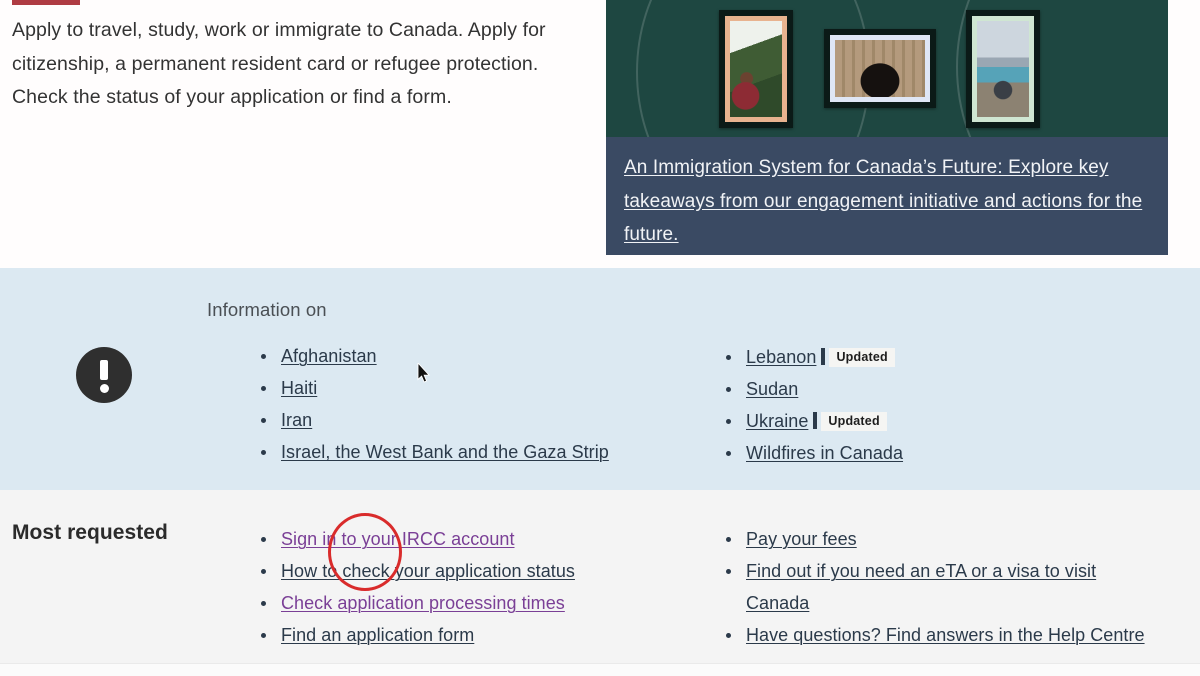 Image resolution: width=1200 pixels, height=676 pixels. Describe the element at coordinates (772, 389) in the screenshot. I see `link-sudan: Sudan` at that location.